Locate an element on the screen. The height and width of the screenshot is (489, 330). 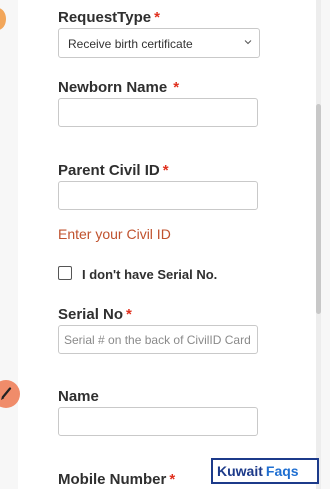
watermark-text-faqs: Faqs is located at coordinates (282, 471).